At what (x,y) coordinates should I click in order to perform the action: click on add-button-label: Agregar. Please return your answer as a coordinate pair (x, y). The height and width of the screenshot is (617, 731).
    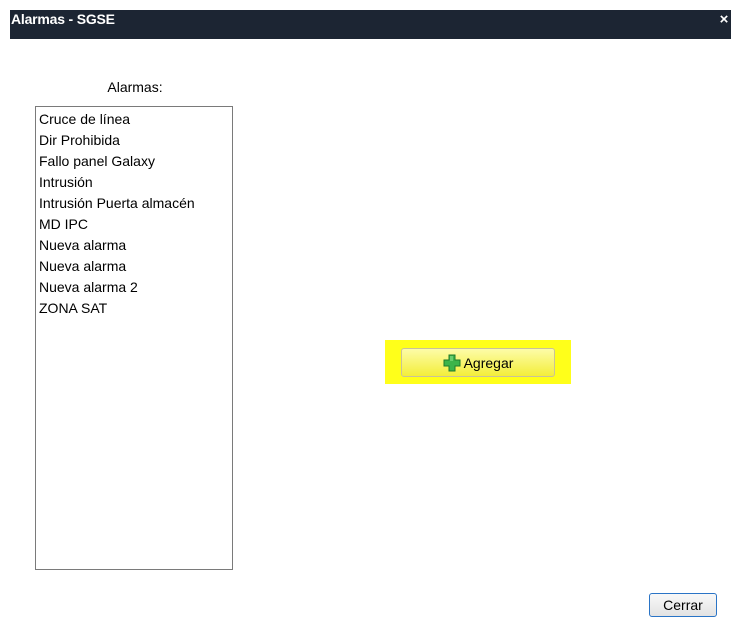
    Looking at the image, I should click on (488, 362).